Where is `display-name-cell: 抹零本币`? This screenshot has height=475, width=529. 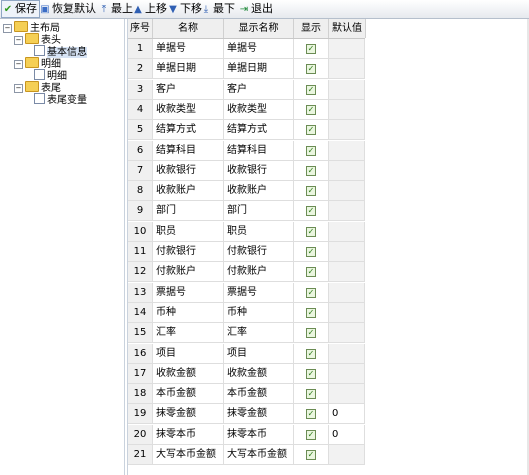
display-name-cell: 抹零本币 is located at coordinates (259, 434).